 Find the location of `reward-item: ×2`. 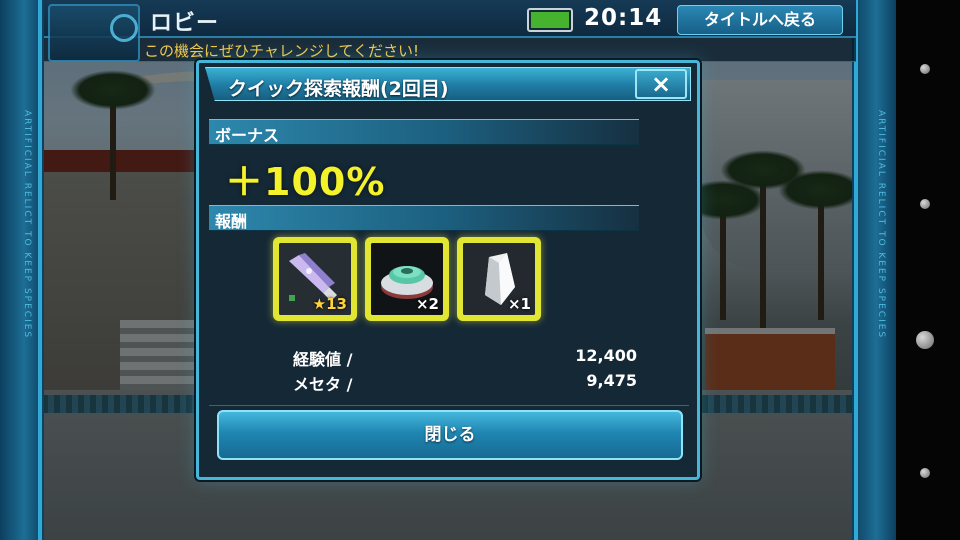

reward-item: ×2 is located at coordinates (407, 279).